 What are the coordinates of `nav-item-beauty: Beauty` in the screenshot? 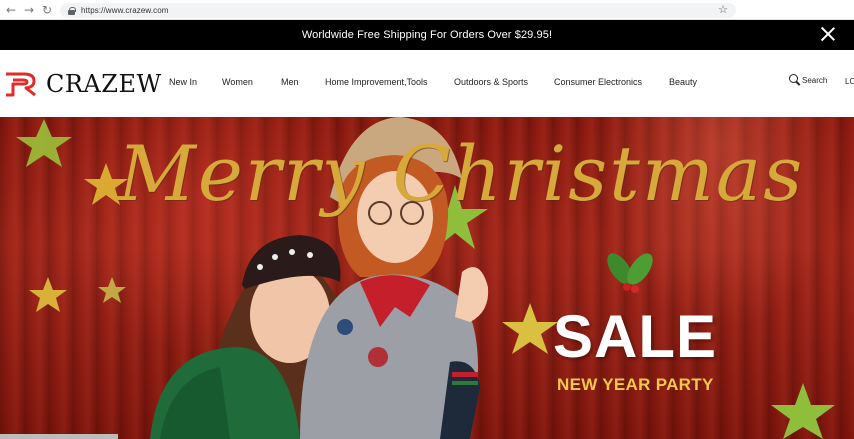 It's located at (683, 82).